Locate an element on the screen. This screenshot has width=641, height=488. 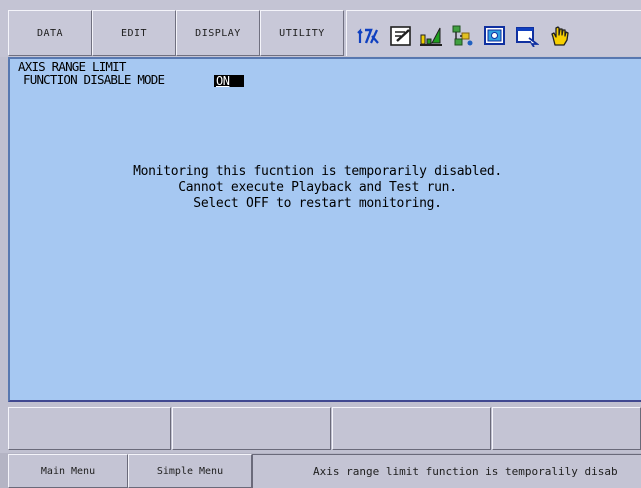
simple-menu-label: Simple Menu is located at coordinates (190, 471).